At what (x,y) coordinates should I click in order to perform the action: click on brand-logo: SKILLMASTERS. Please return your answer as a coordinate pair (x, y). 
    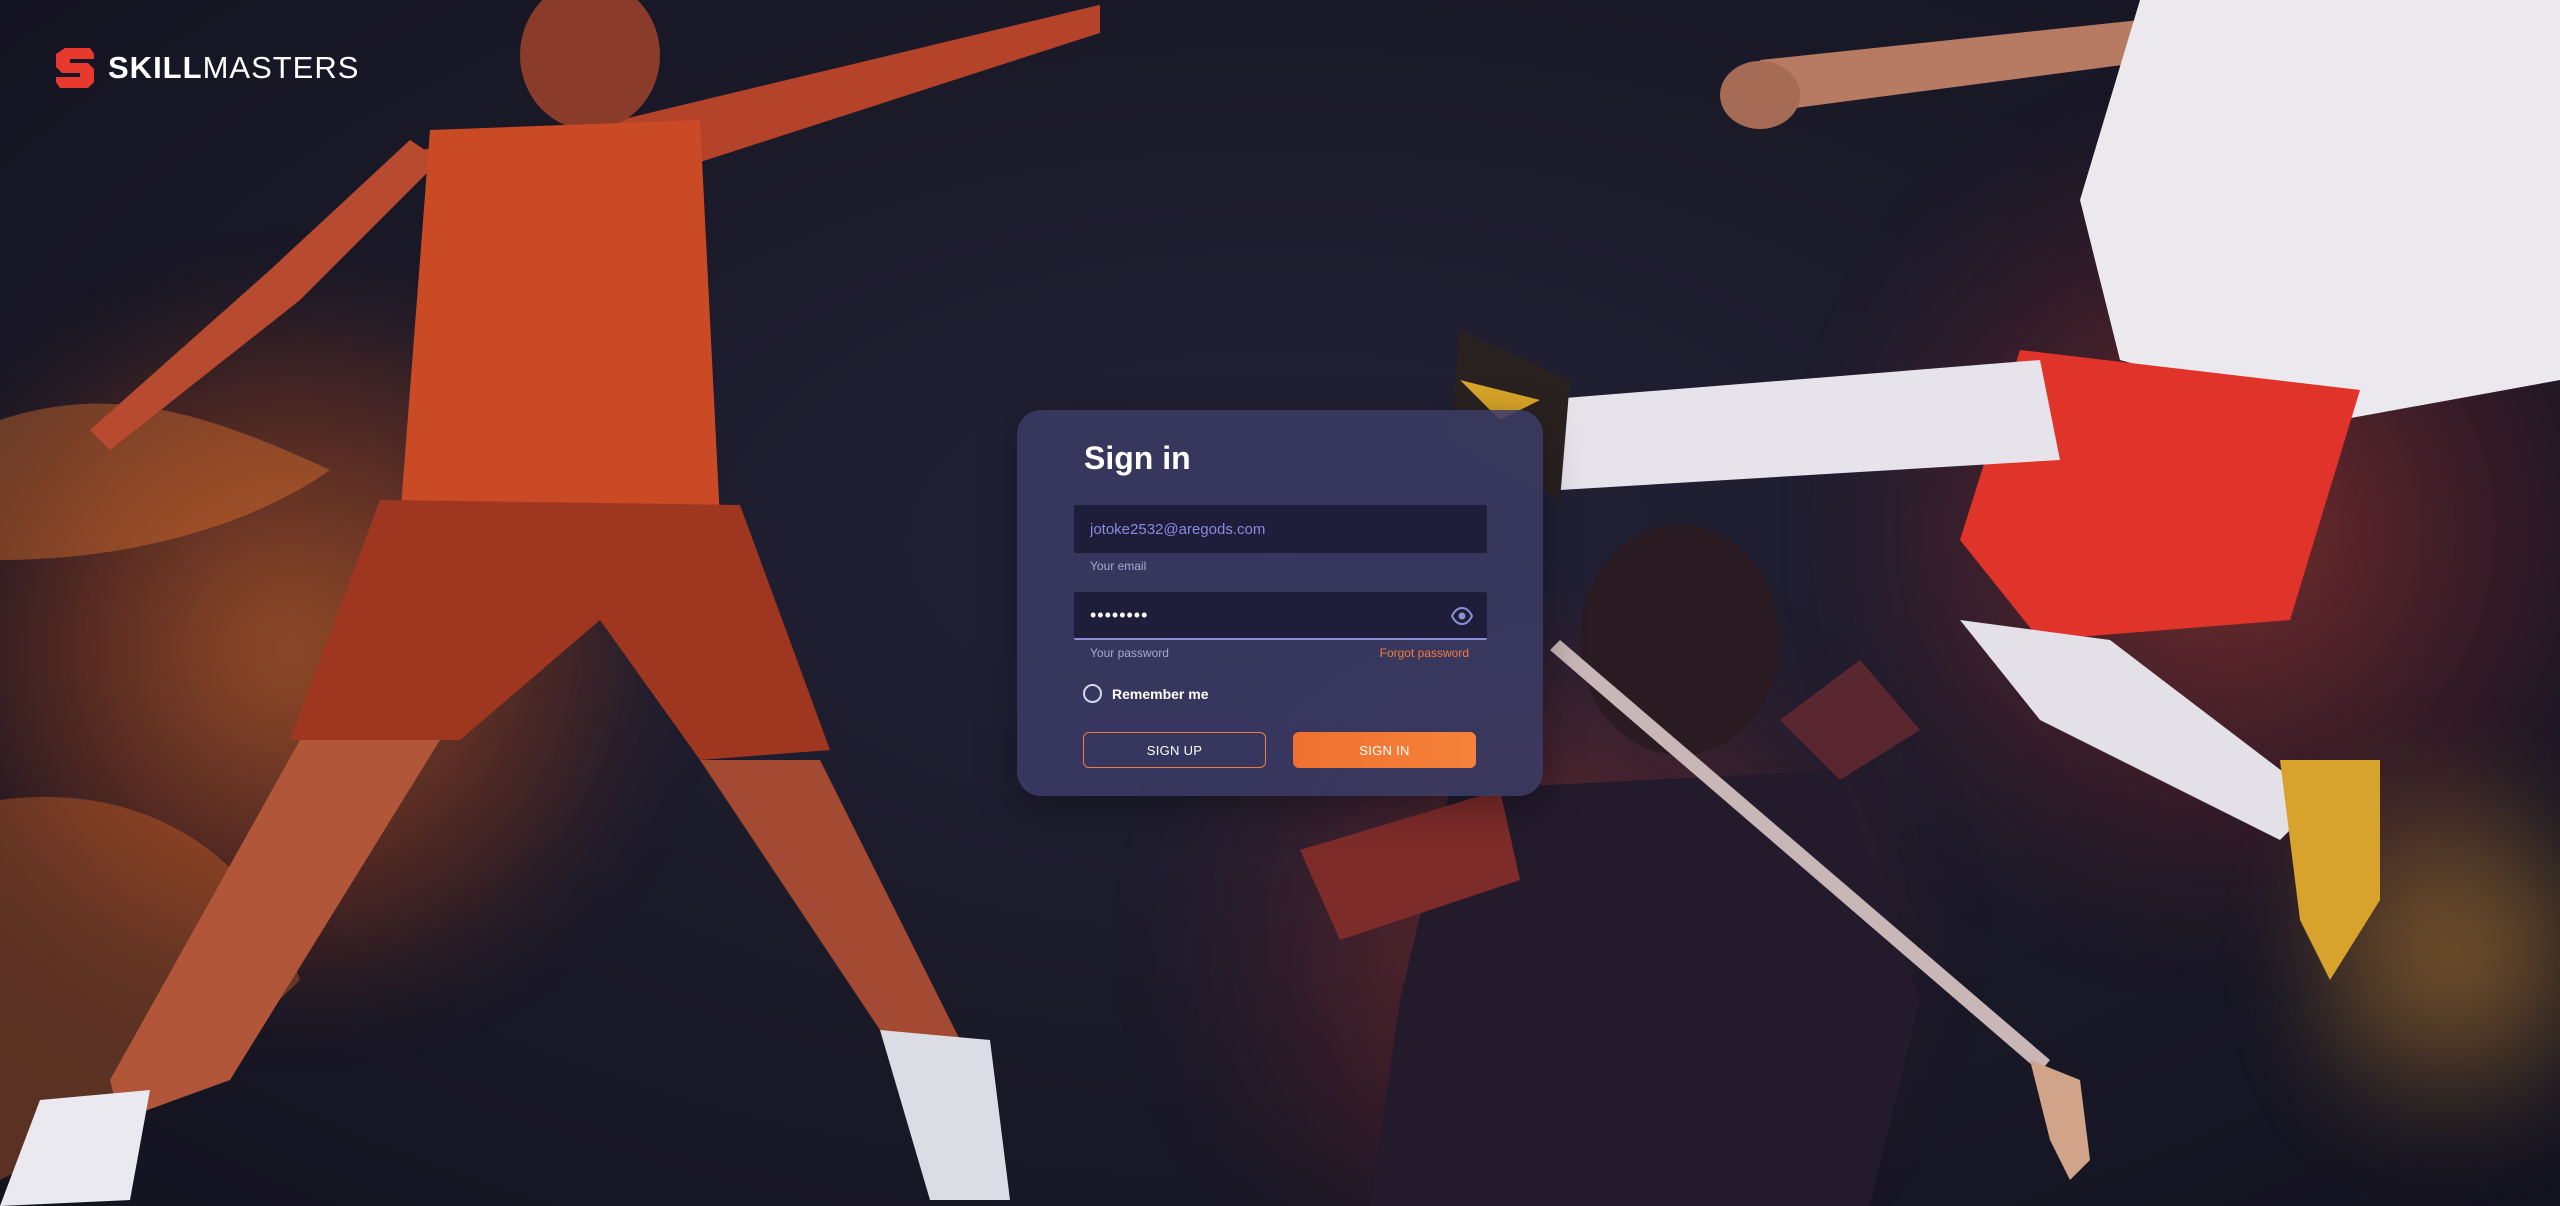
    Looking at the image, I should click on (207, 68).